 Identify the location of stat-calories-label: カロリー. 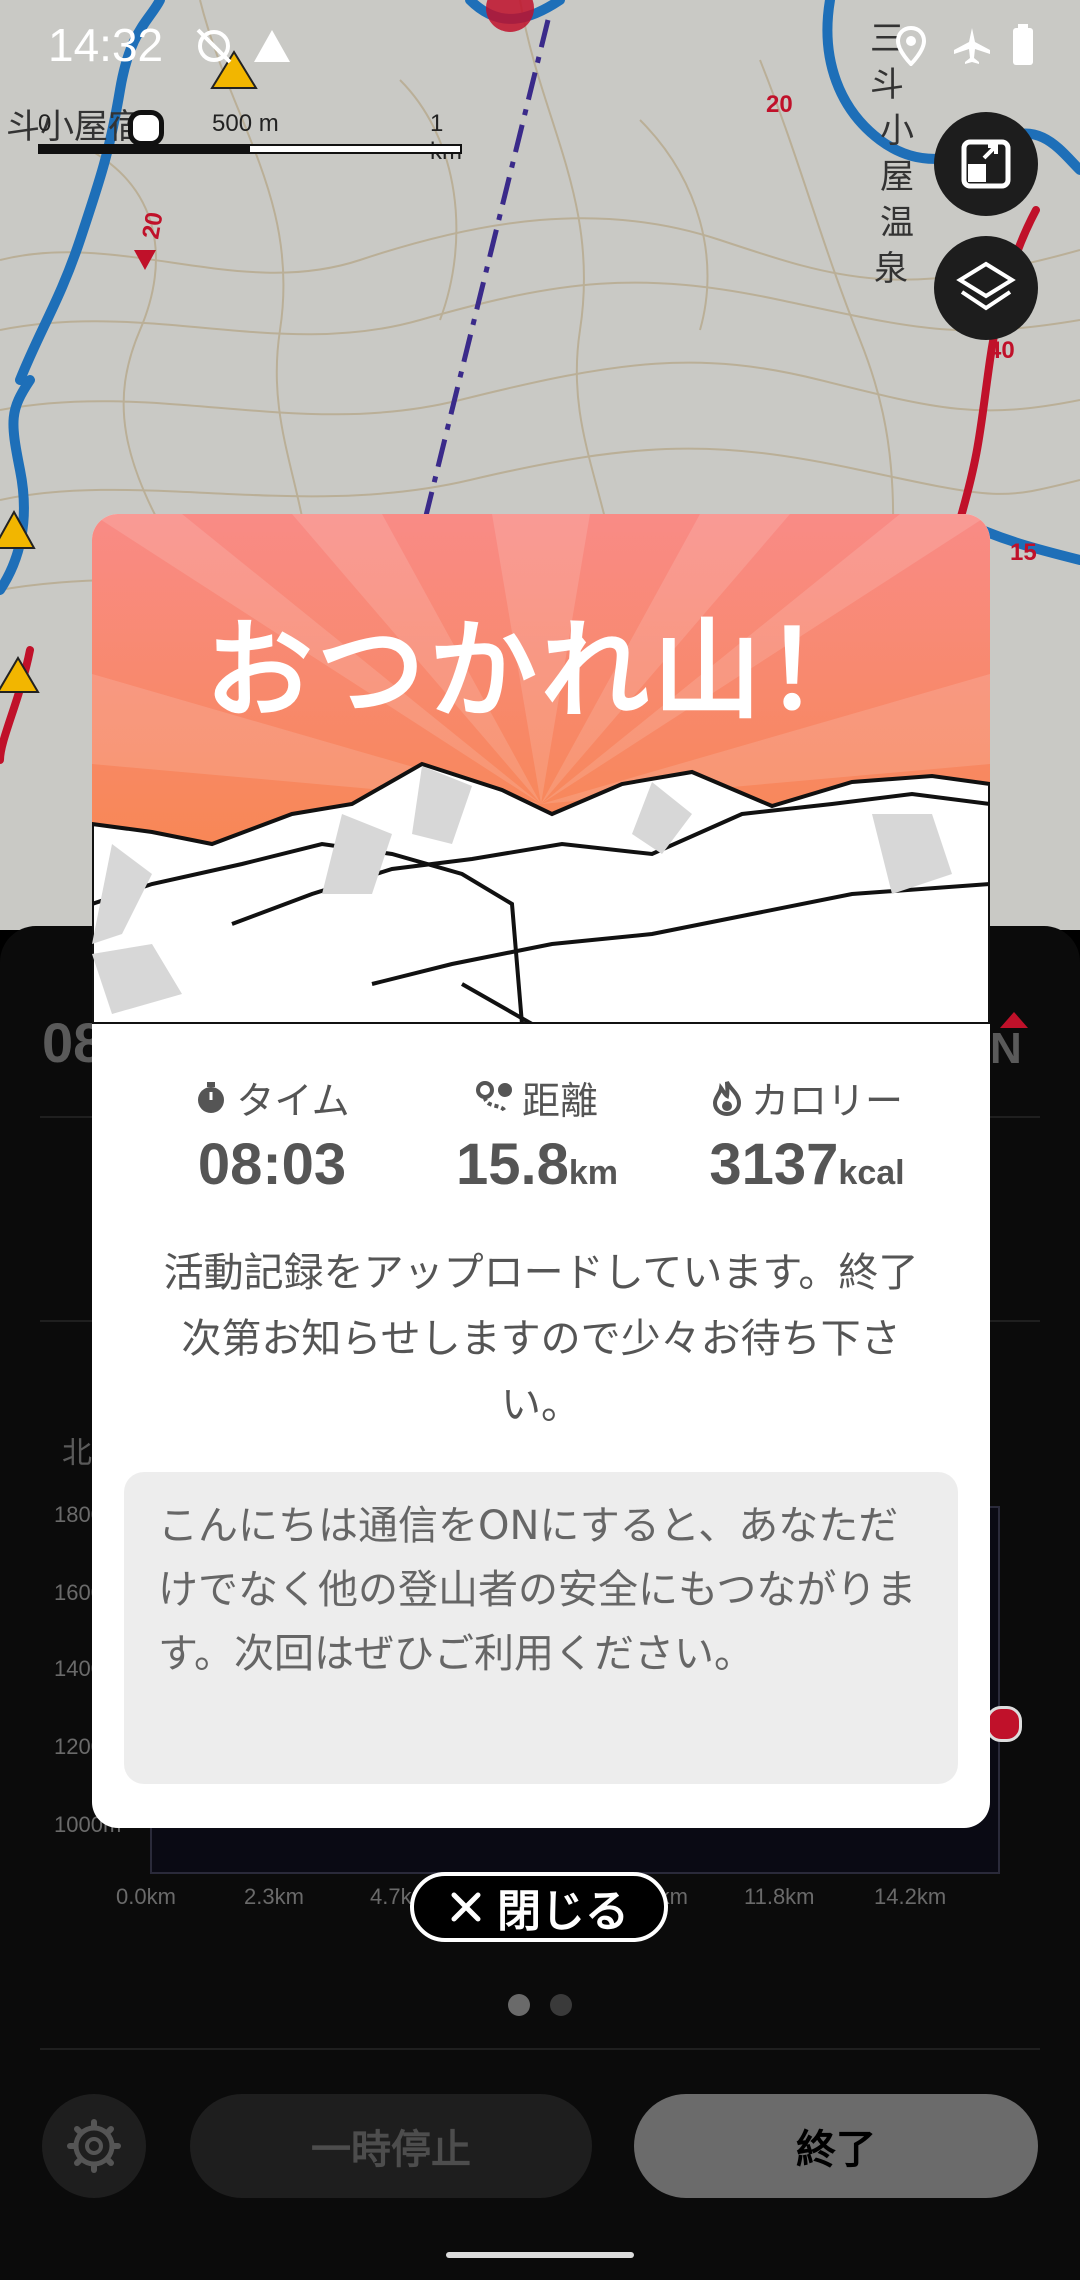
(826, 1101).